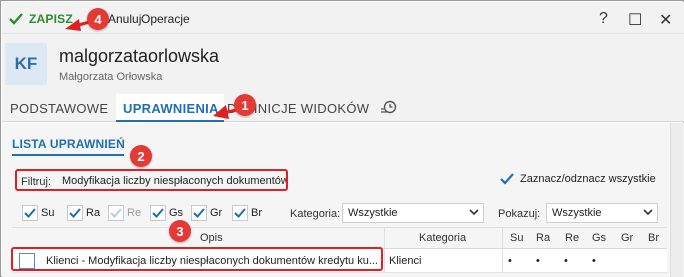  Describe the element at coordinates (180, 231) in the screenshot. I see `annotation-badge-3: 3` at that location.